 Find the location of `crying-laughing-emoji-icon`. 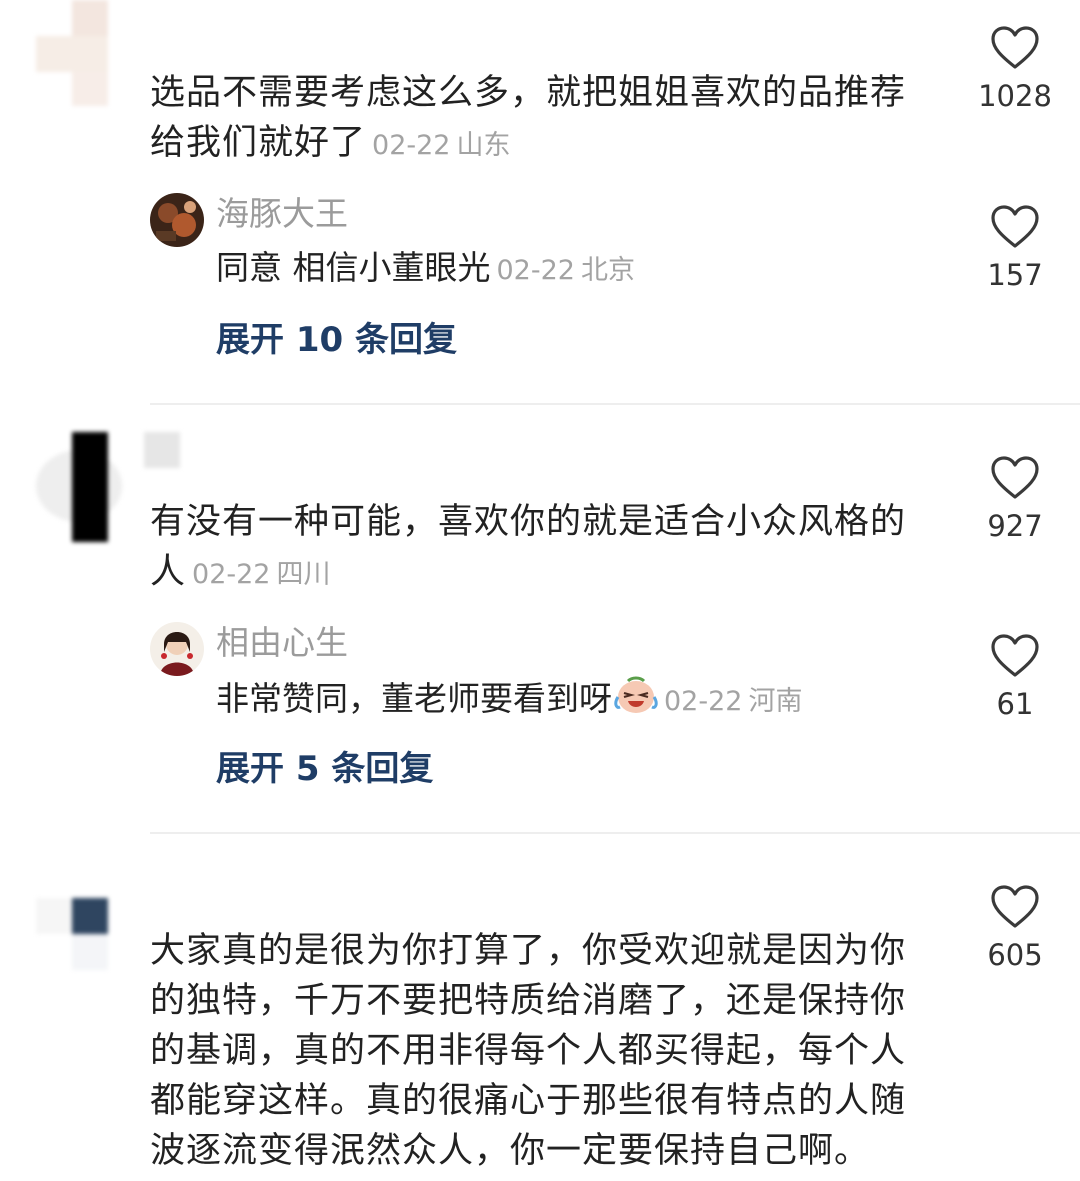

crying-laughing-emoji-icon is located at coordinates (636, 700).